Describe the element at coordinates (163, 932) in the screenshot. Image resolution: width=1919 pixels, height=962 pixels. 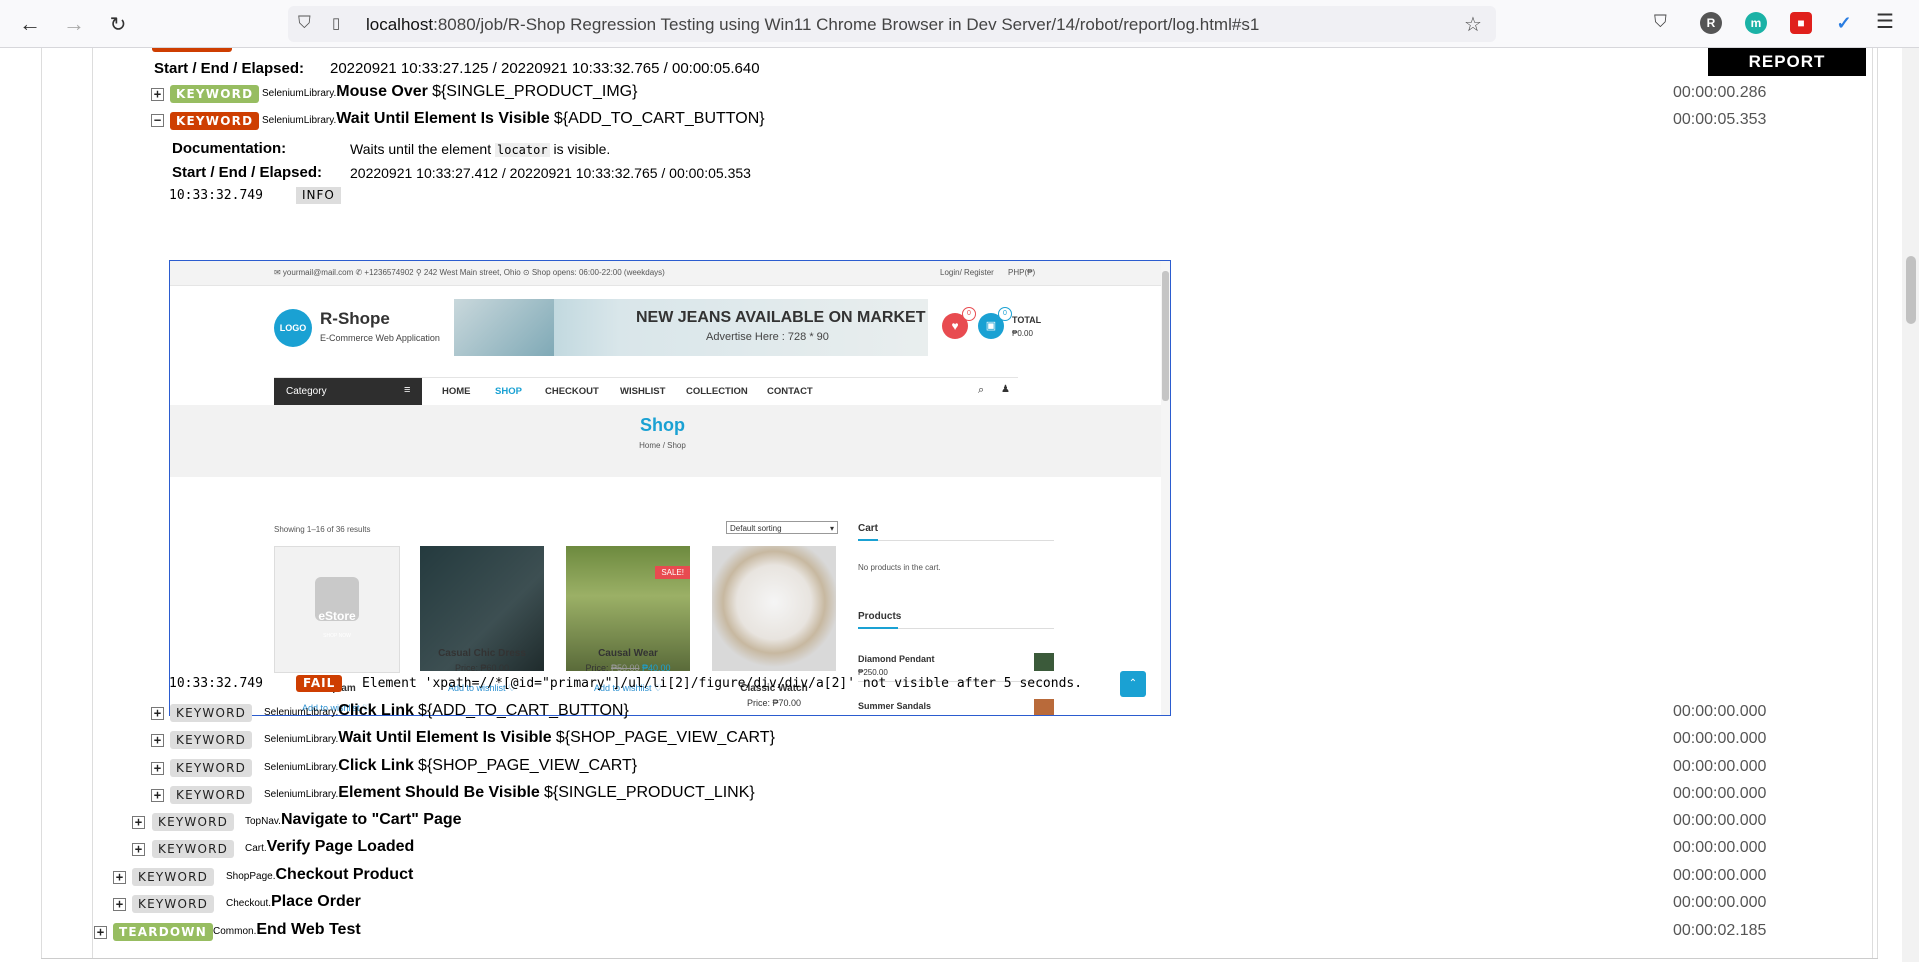
I see `teardown-badge: TEARDOWN` at that location.